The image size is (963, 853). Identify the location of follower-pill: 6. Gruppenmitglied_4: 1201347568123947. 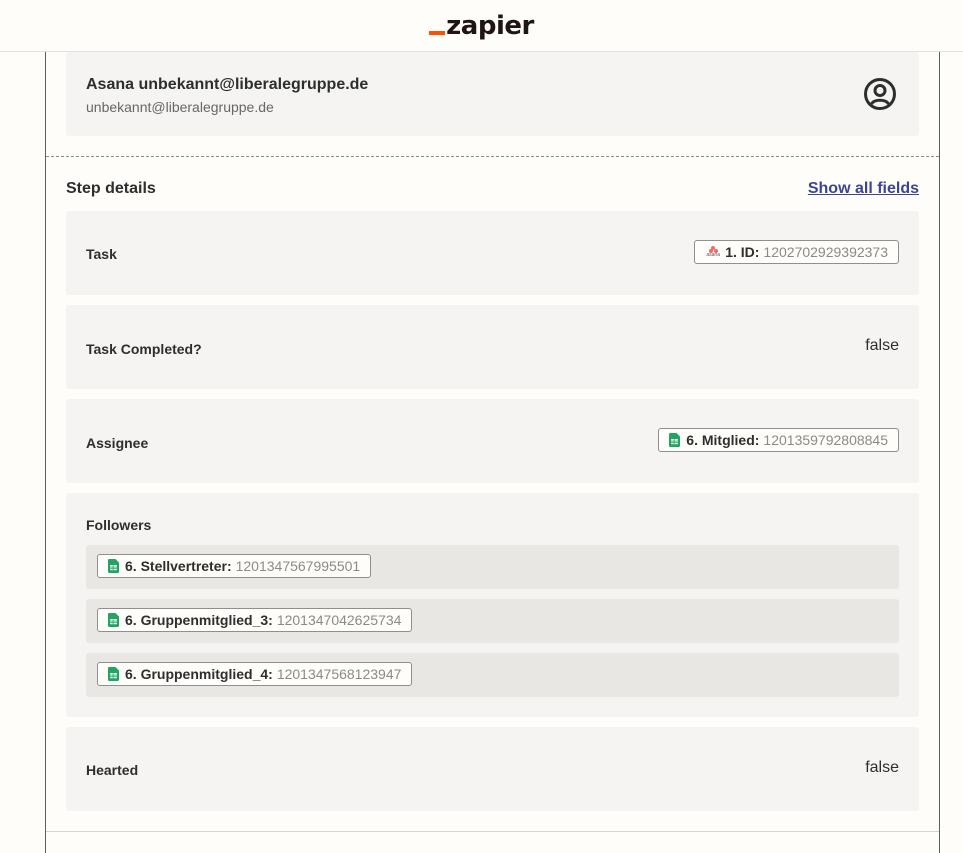
(255, 674).